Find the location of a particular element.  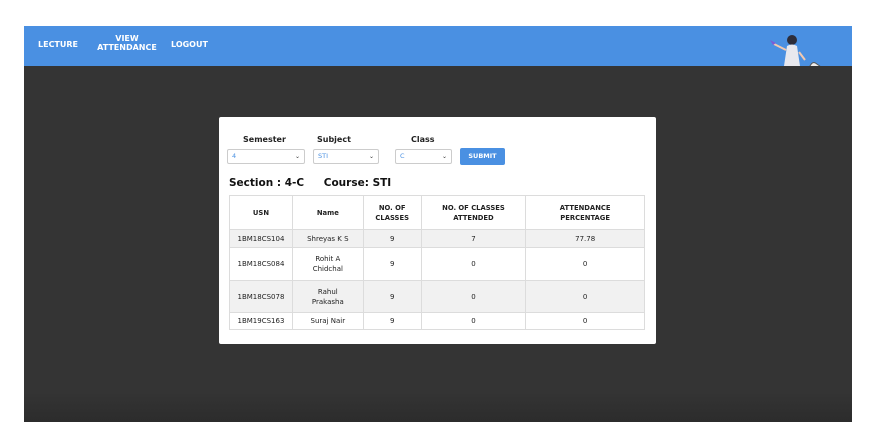

class-label: Class is located at coordinates (423, 139).